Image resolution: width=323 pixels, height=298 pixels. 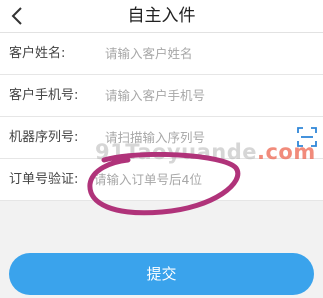 I want to click on header: 自主入件, so click(x=161, y=16).